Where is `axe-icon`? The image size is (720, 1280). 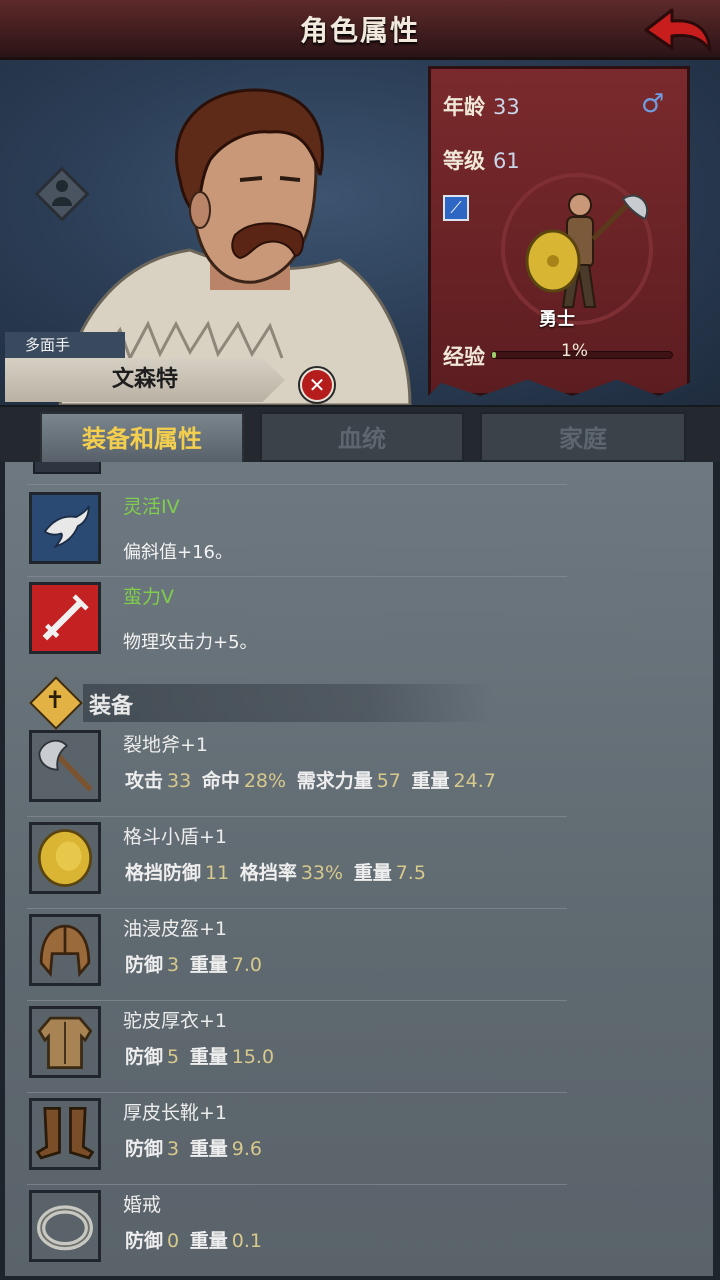
axe-icon is located at coordinates (65, 766).